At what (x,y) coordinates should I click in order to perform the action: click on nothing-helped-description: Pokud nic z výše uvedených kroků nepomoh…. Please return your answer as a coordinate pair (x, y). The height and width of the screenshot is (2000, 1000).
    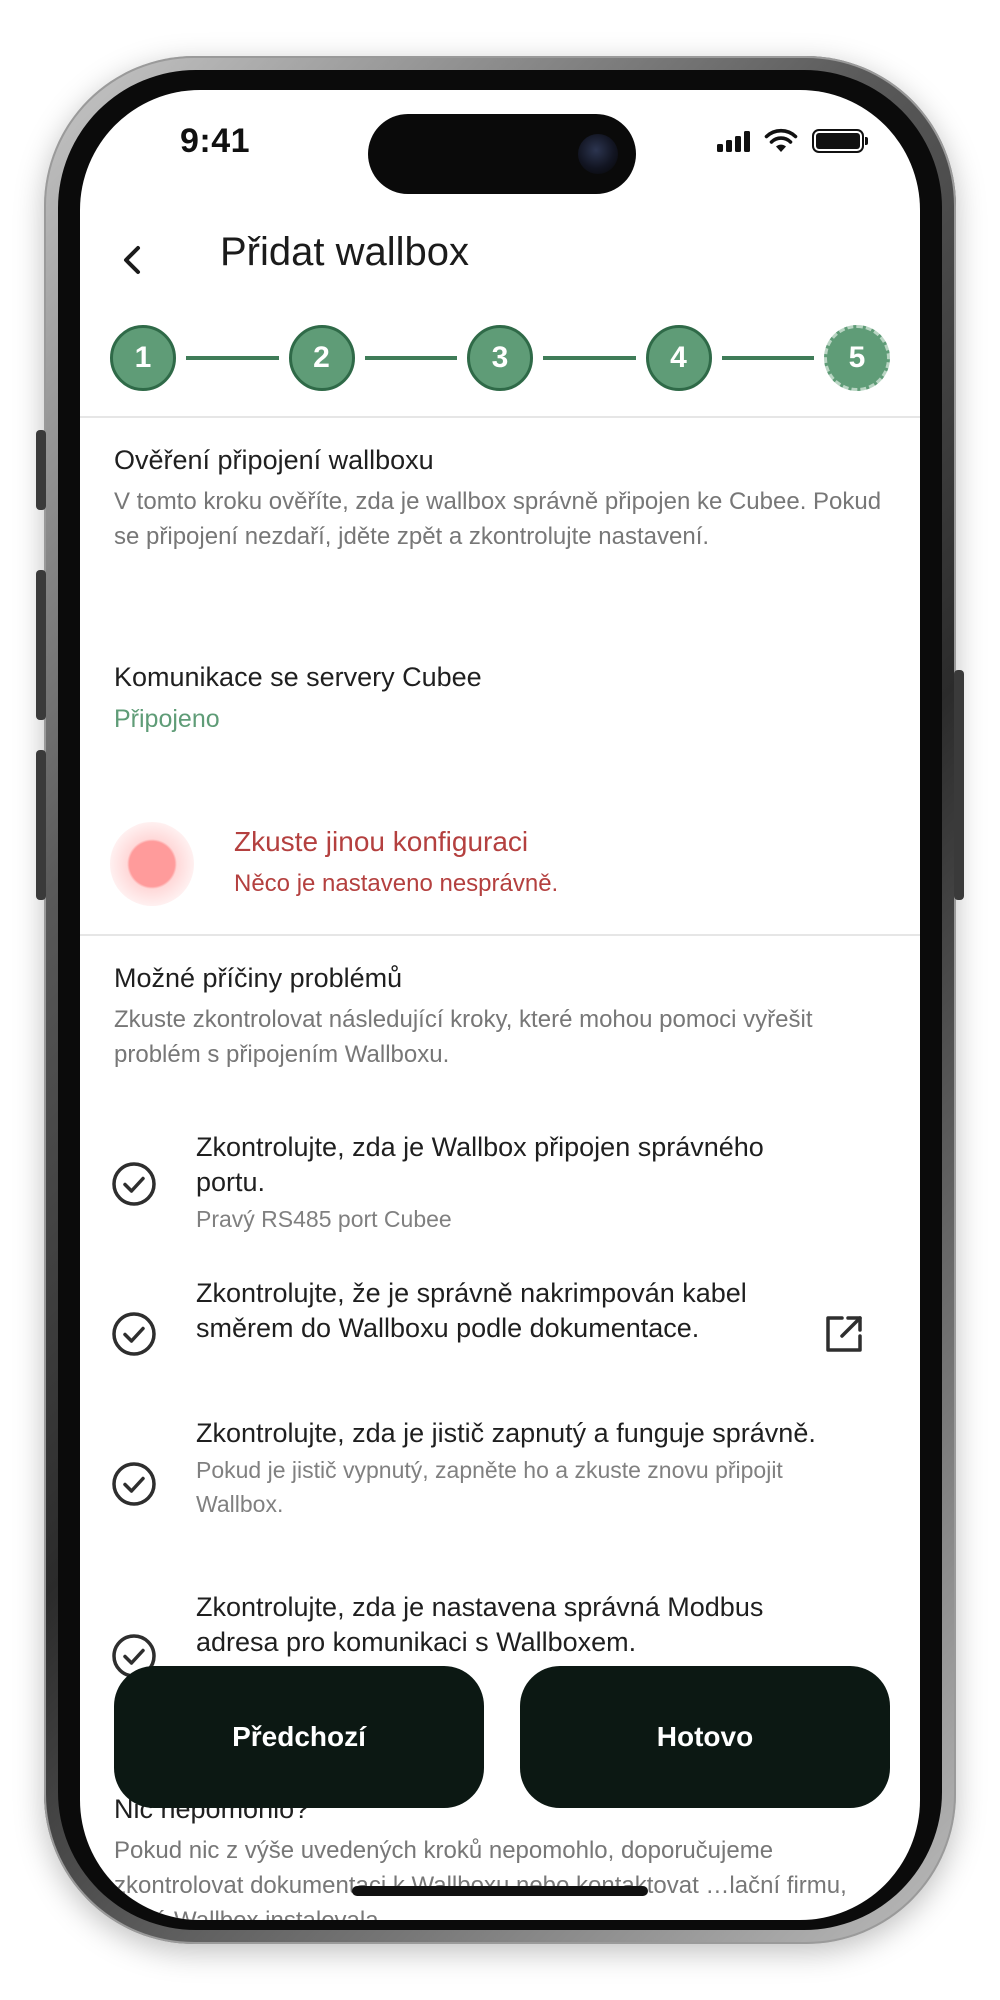
    Looking at the image, I should click on (480, 1878).